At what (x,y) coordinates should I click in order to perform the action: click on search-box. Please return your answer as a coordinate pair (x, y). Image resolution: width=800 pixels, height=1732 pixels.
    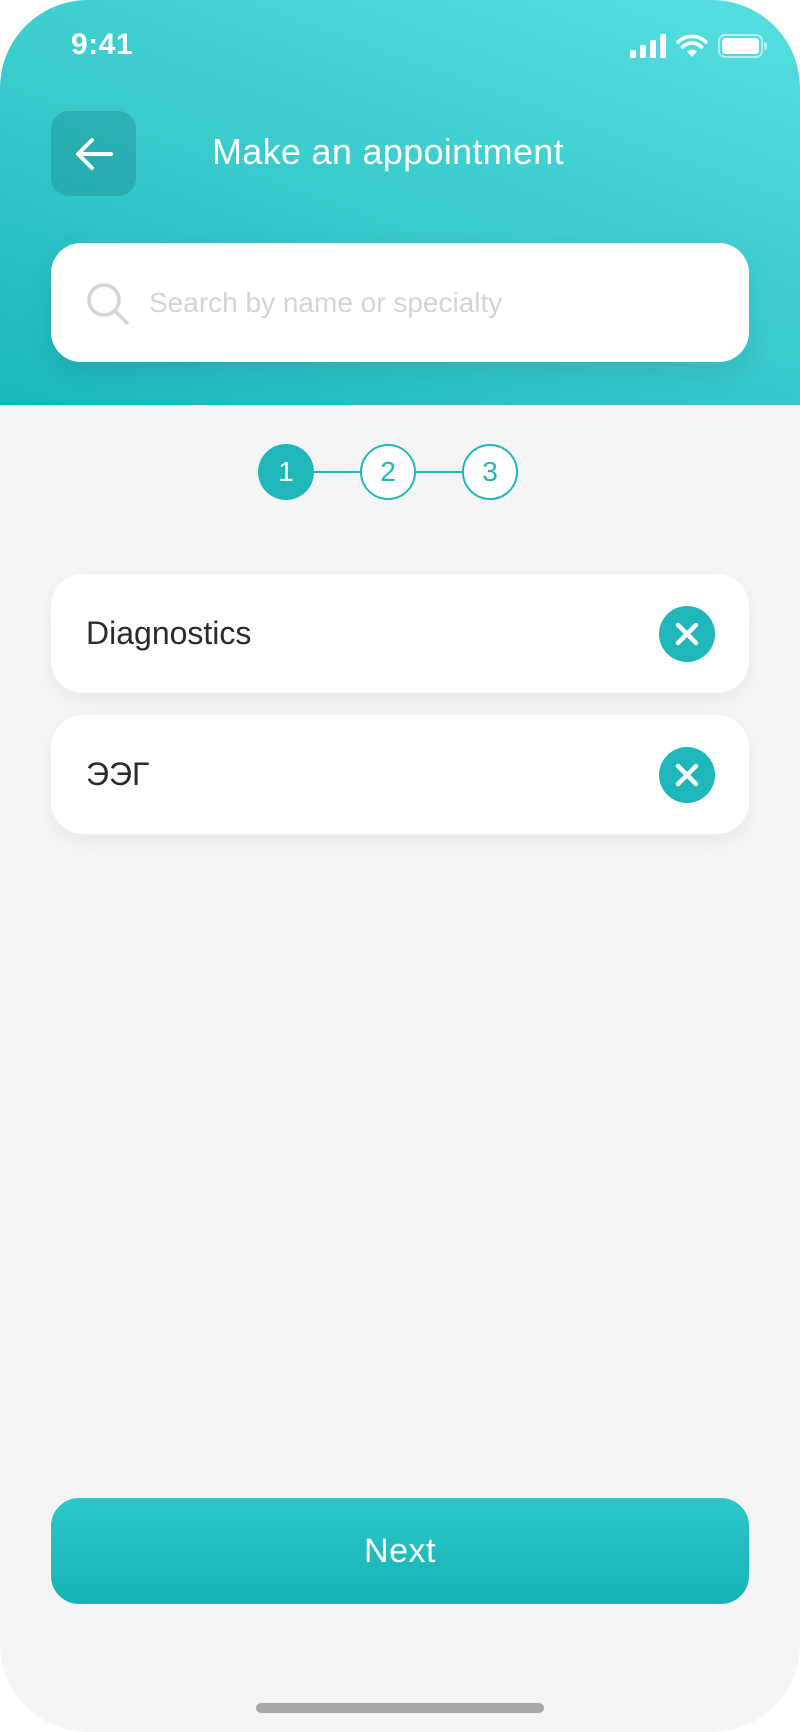
    Looking at the image, I should click on (400, 302).